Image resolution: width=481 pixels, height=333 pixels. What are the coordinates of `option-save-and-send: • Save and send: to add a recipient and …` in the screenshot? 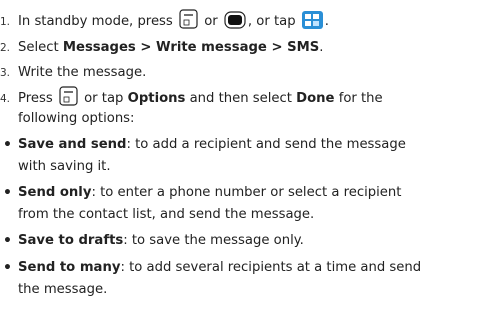 It's located at (240, 156).